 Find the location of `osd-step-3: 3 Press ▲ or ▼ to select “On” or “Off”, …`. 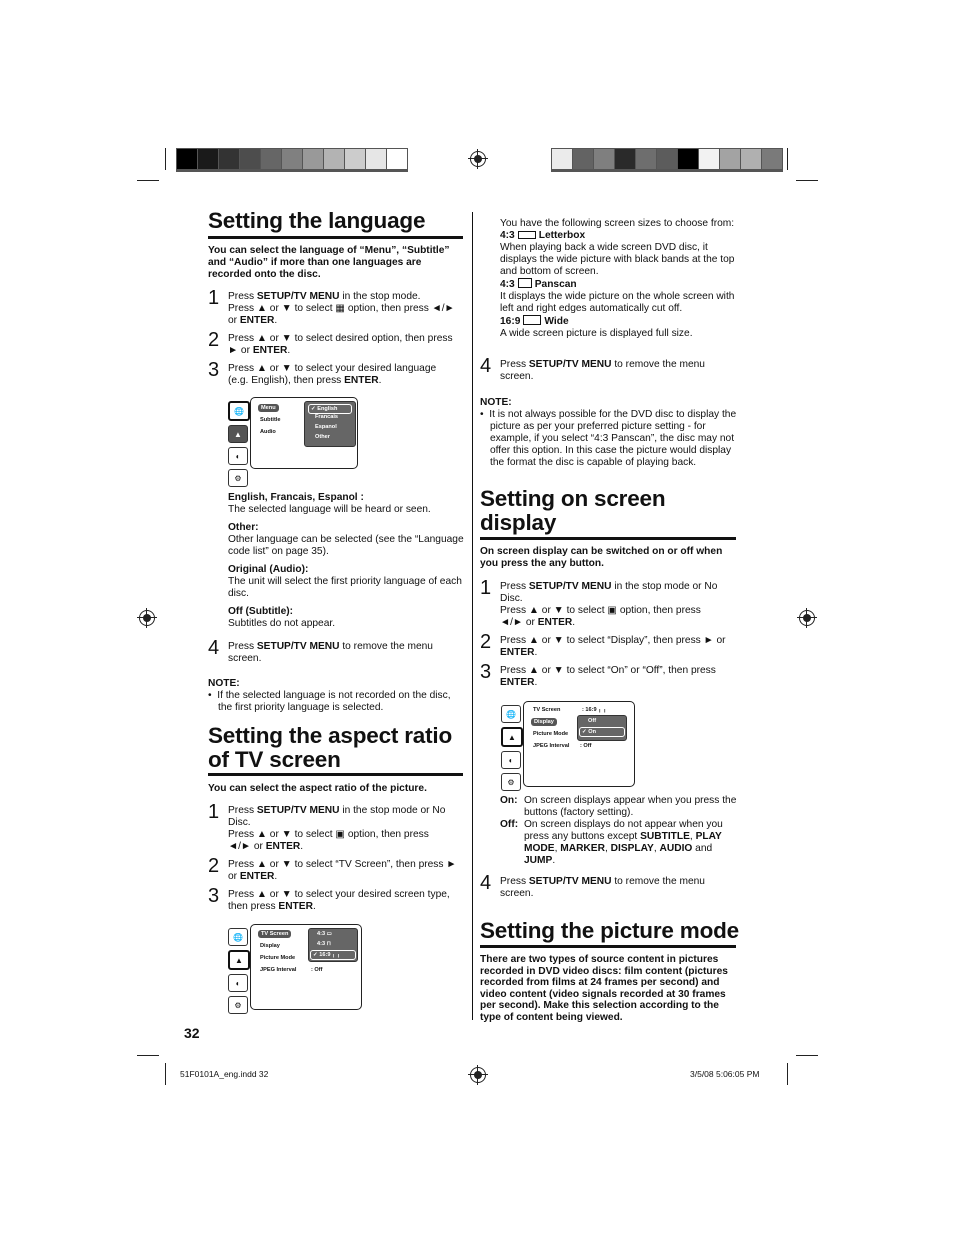

osd-step-3: 3 Press ▲ or ▼ to select “On” or “Off”, … is located at coordinates (598, 674).